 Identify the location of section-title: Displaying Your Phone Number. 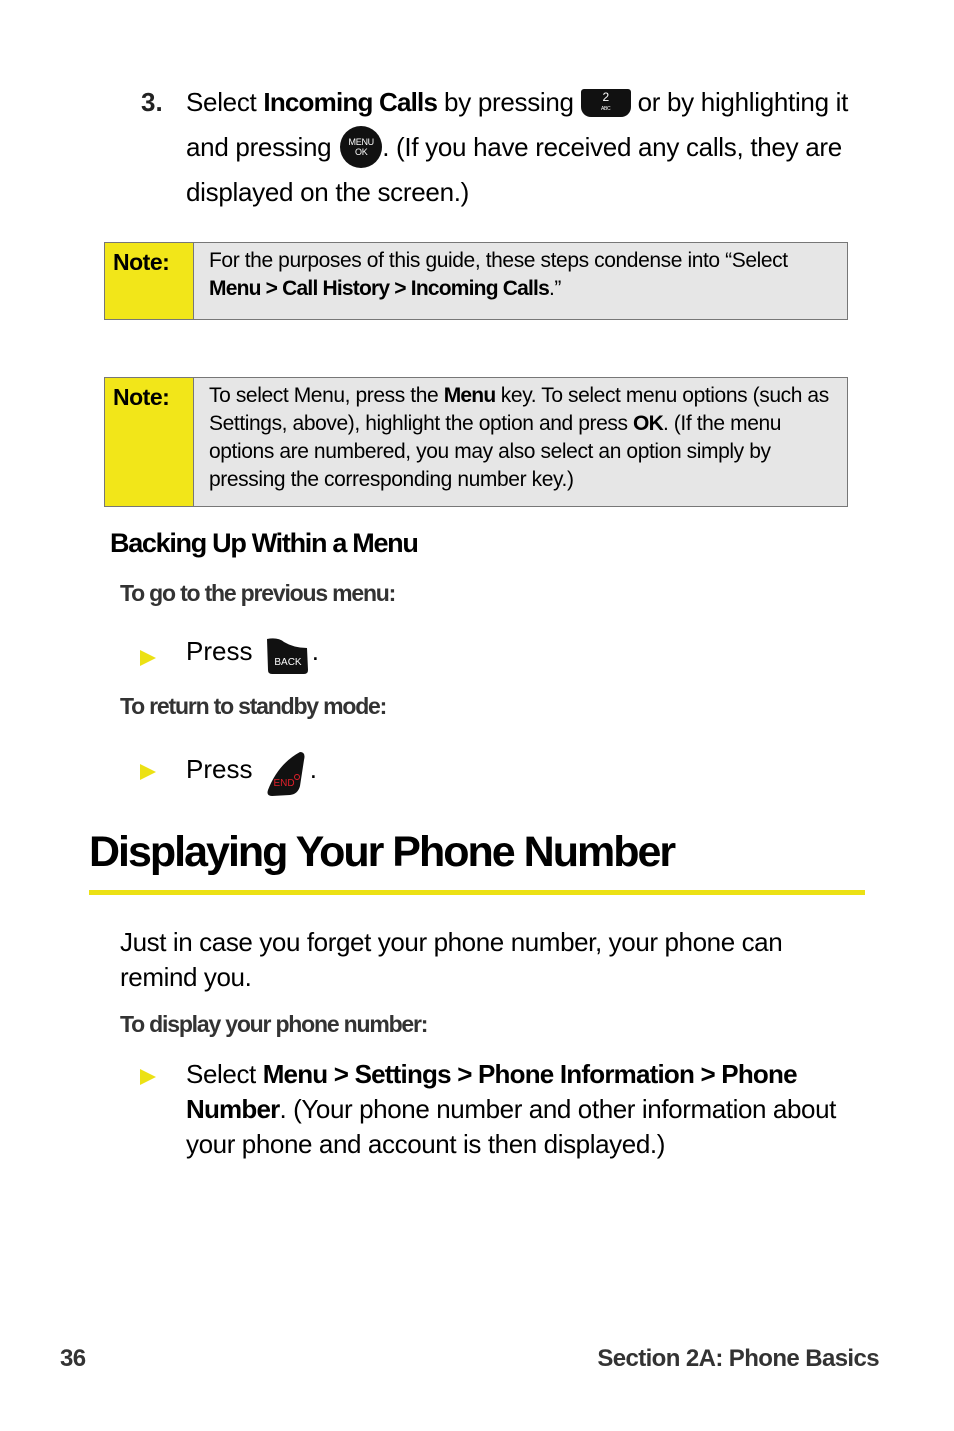
(382, 852).